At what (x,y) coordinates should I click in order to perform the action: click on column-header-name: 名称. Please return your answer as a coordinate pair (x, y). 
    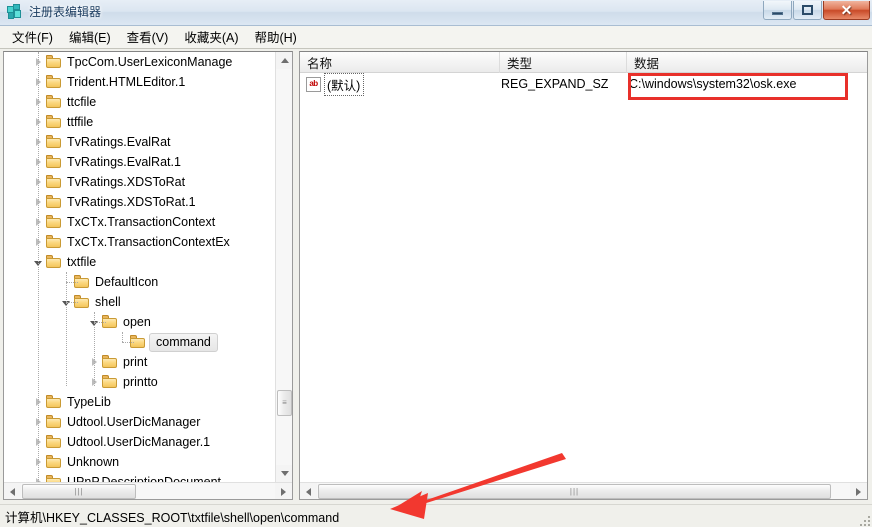
    Looking at the image, I should click on (400, 62).